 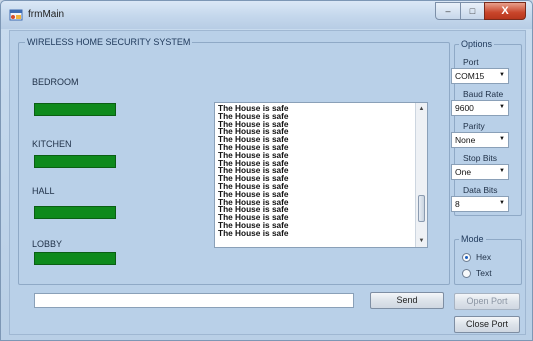 What do you see at coordinates (480, 172) in the screenshot?
I see `stop-bits-combobox: One ▼` at bounding box center [480, 172].